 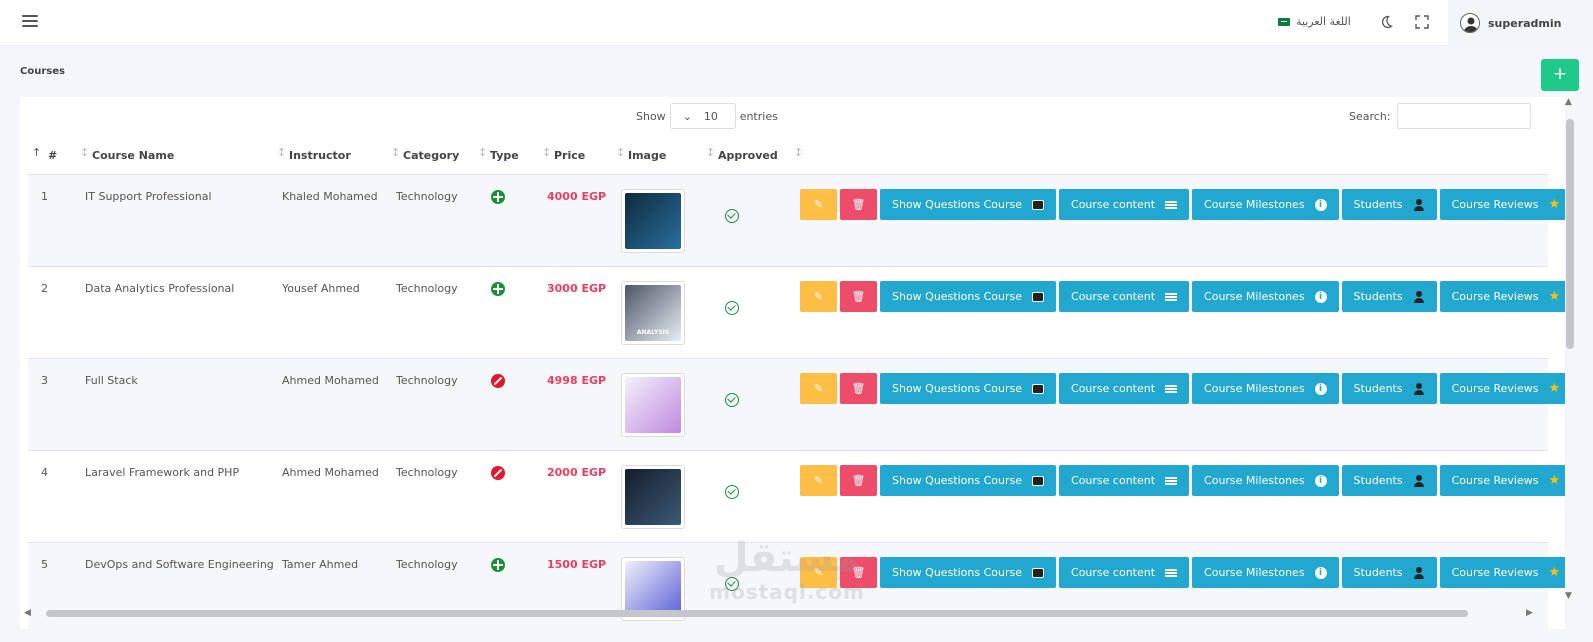 I want to click on students-label: Students, so click(x=1378, y=388).